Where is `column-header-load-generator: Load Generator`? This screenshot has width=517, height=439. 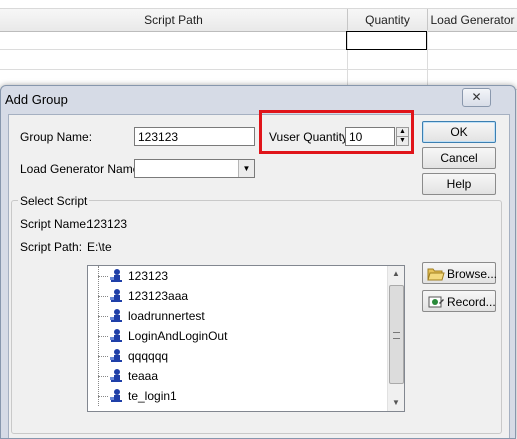 column-header-load-generator: Load Generator is located at coordinates (472, 20).